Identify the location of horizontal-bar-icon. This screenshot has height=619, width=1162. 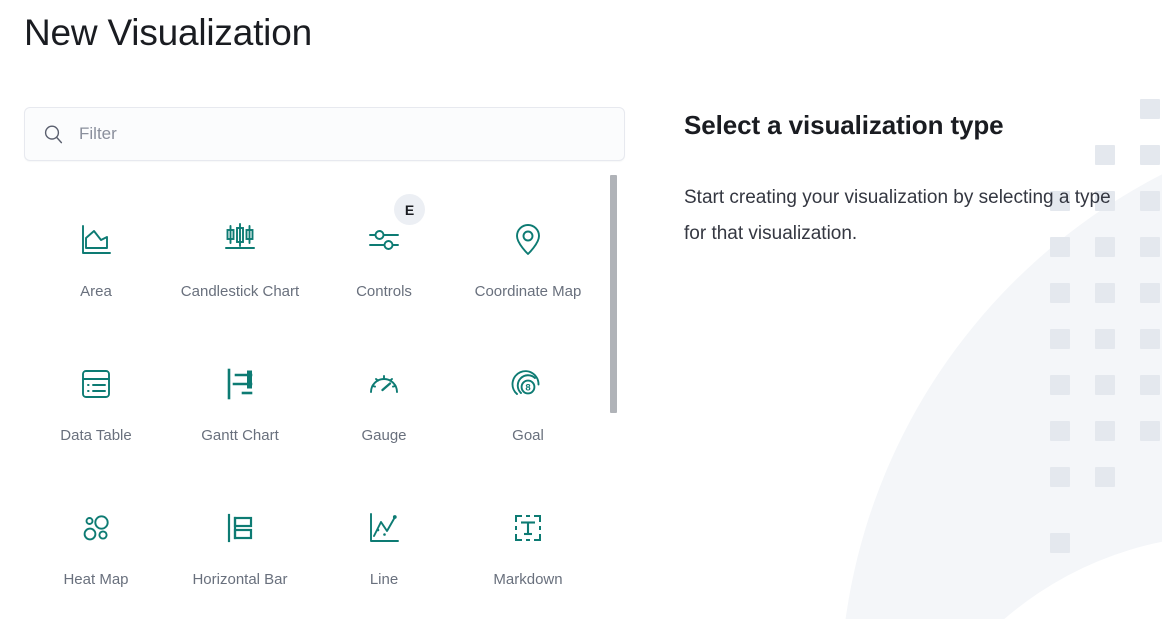
(240, 528).